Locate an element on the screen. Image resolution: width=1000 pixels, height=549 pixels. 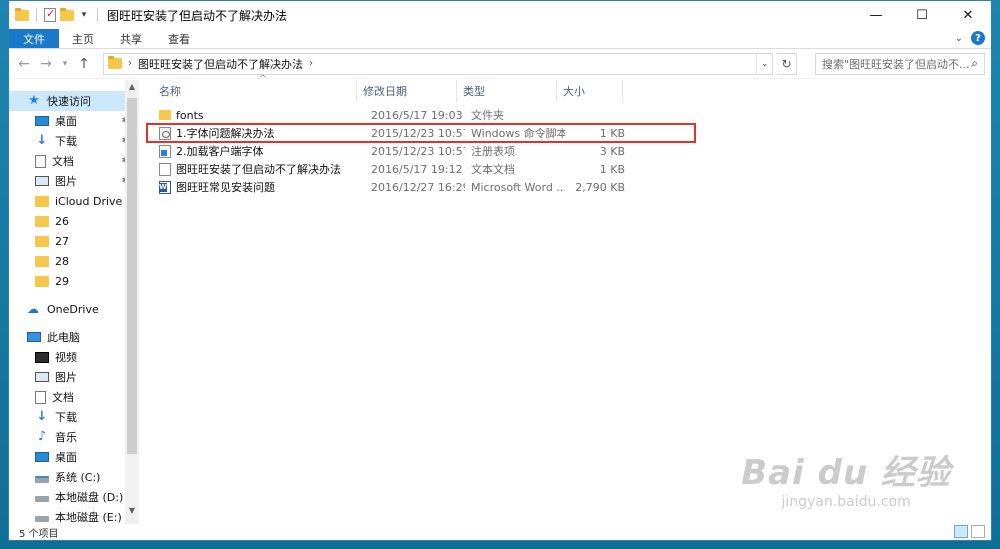
sidebar-item-label: 26 is located at coordinates (62, 221).